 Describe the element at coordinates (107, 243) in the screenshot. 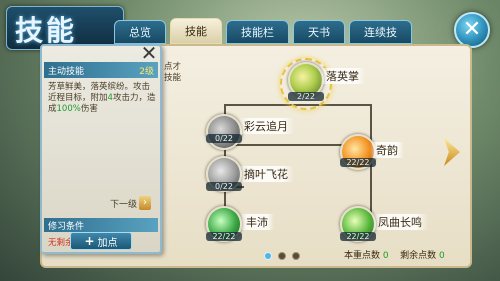

I see `add-point-label: 加点` at that location.